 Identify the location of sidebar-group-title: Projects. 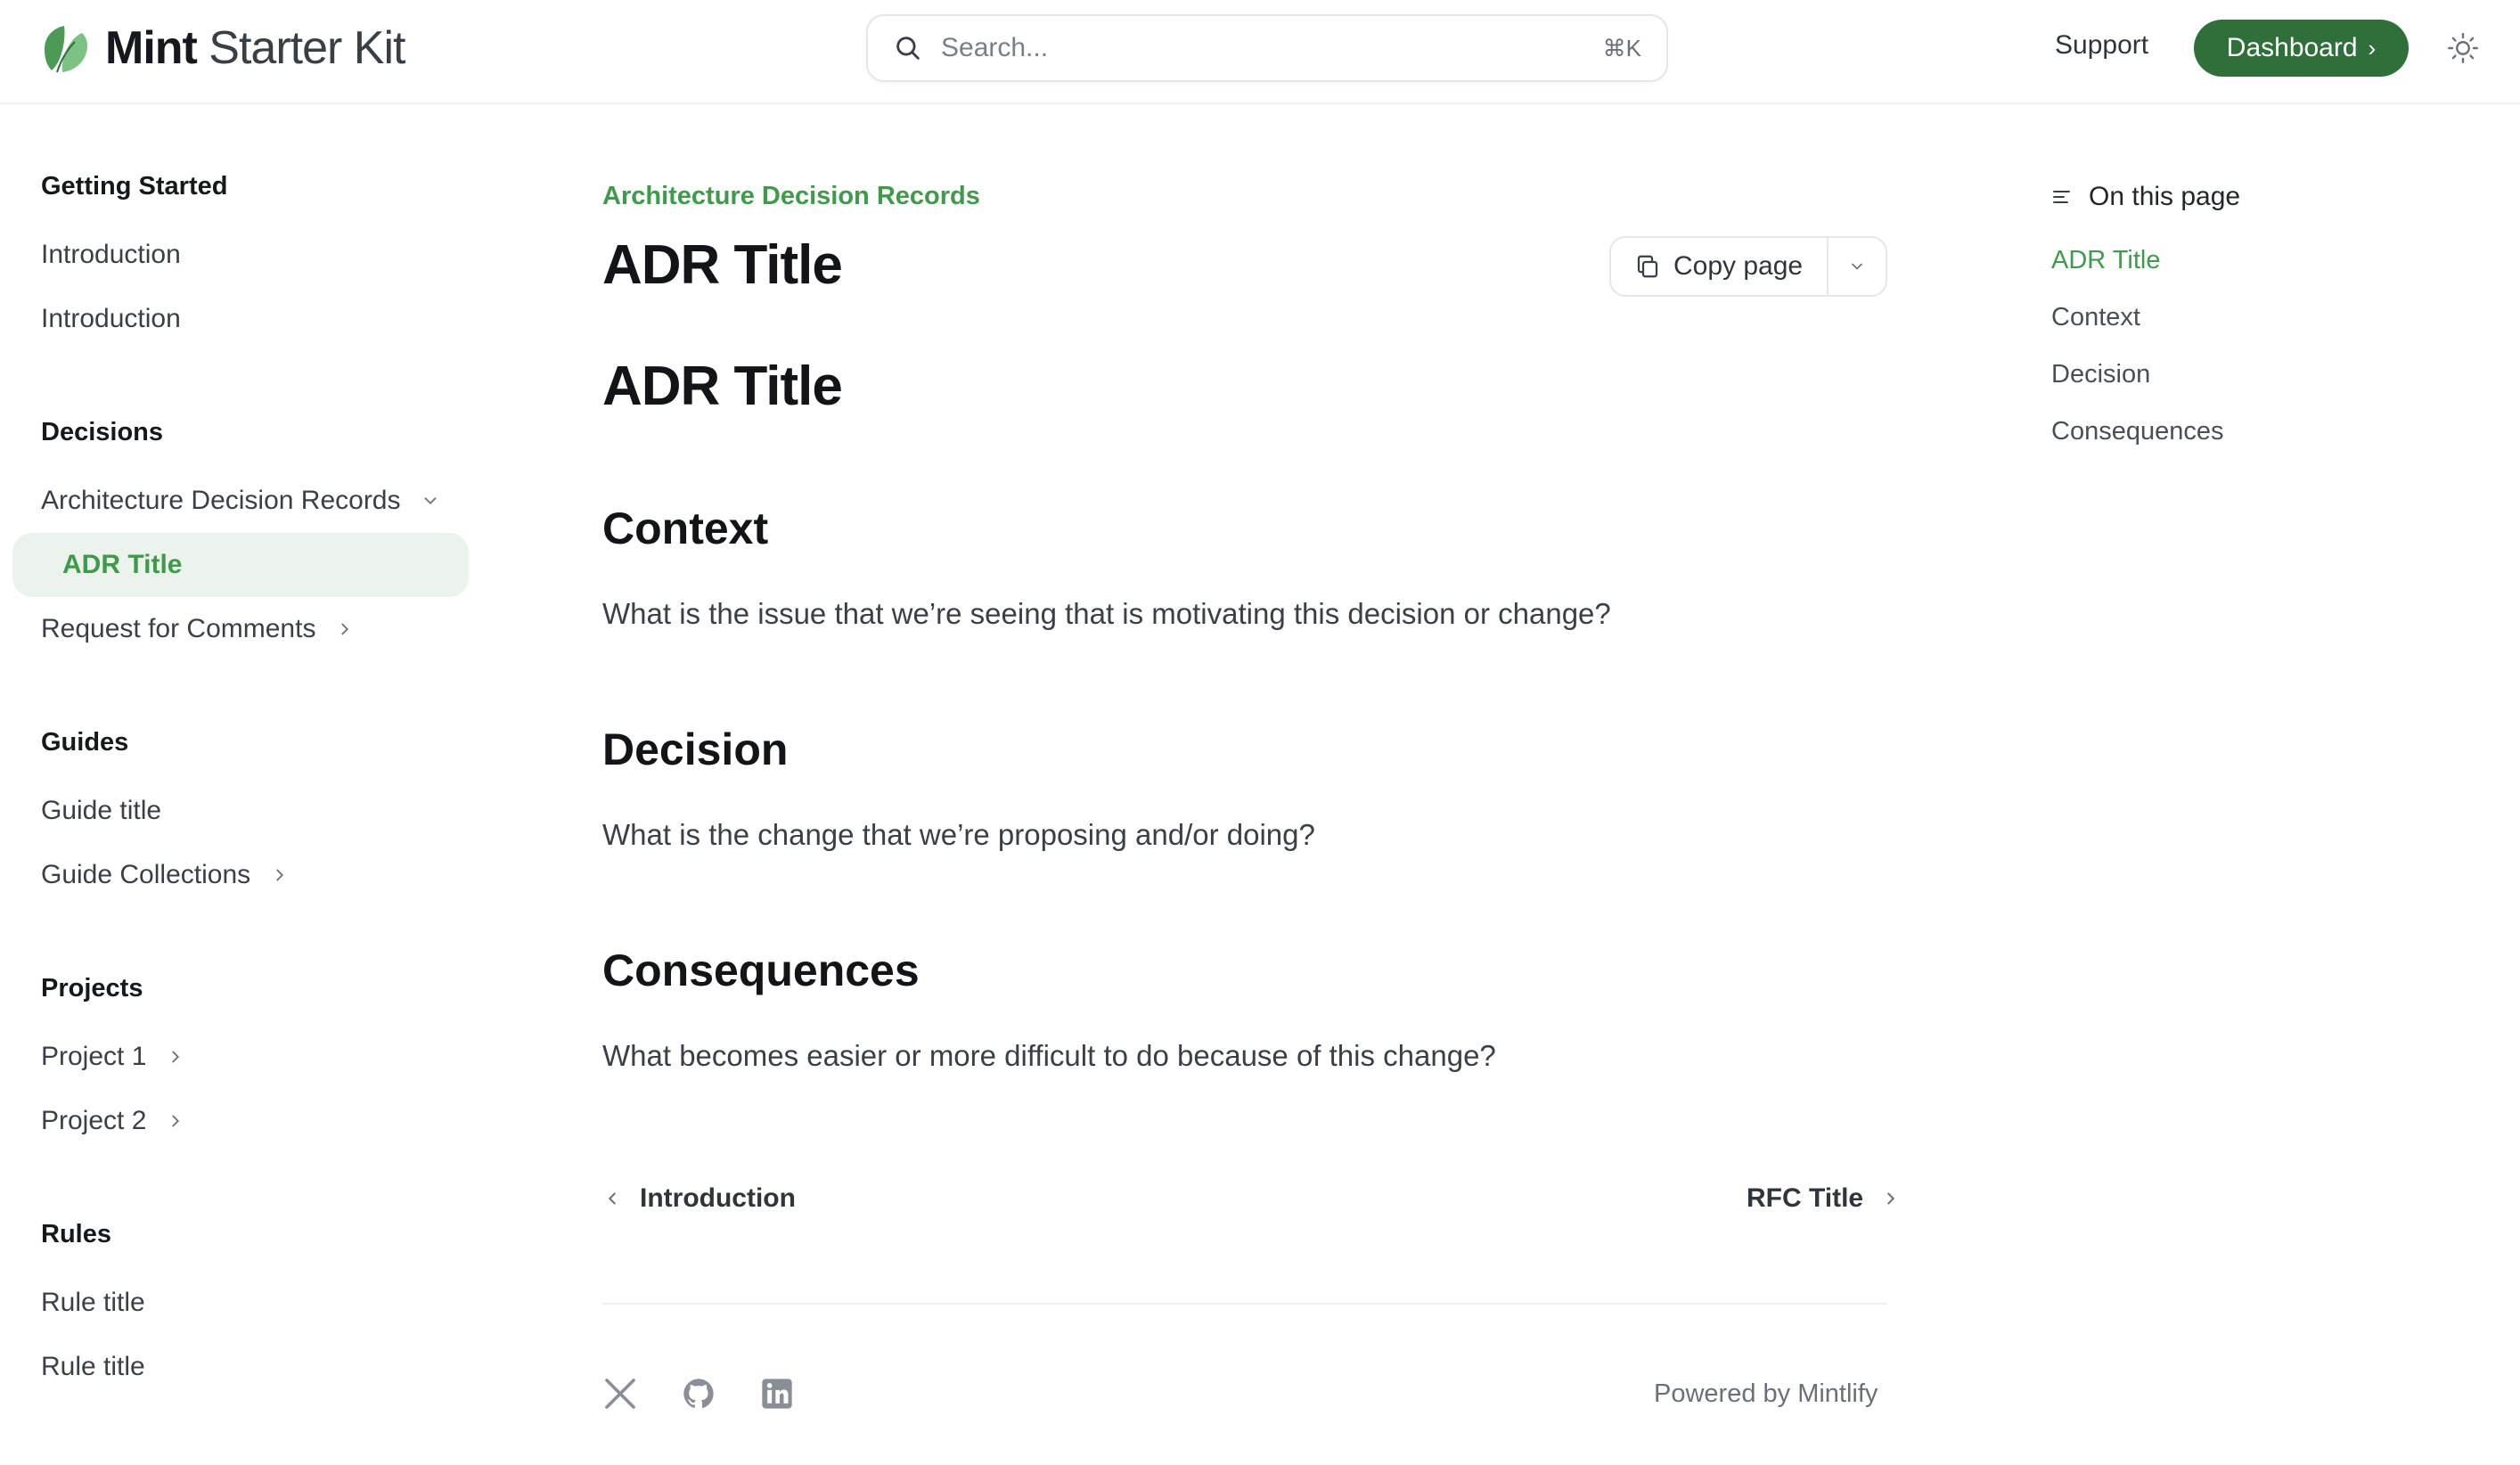
(92, 989).